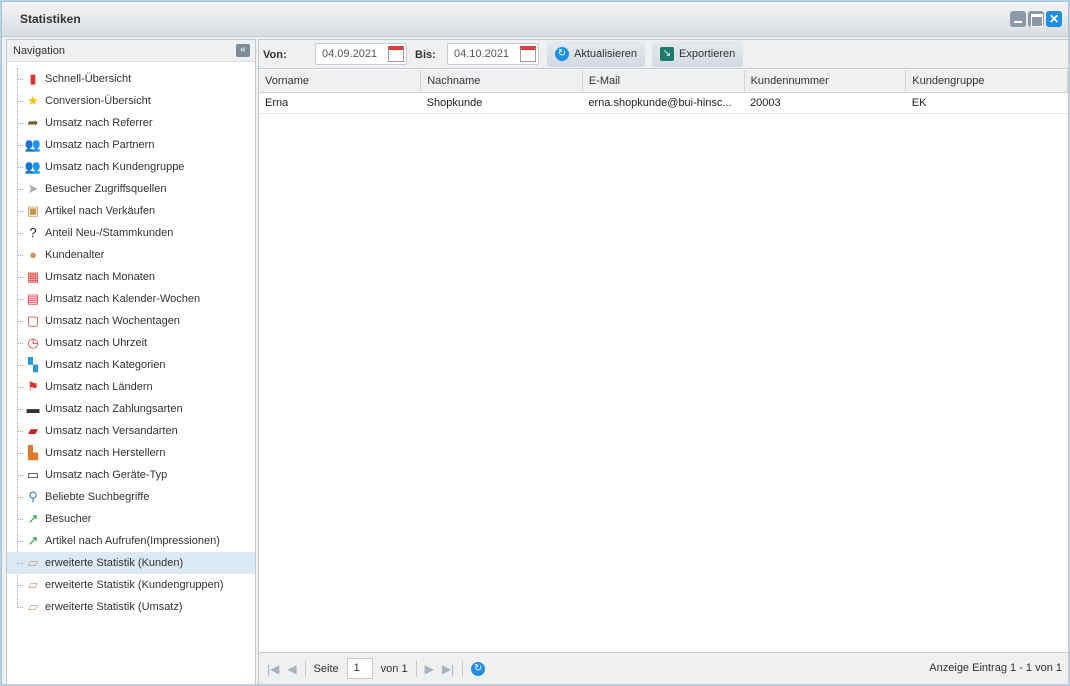  I want to click on nav-item-label: Umsatz nach Kategorien, so click(105, 365).